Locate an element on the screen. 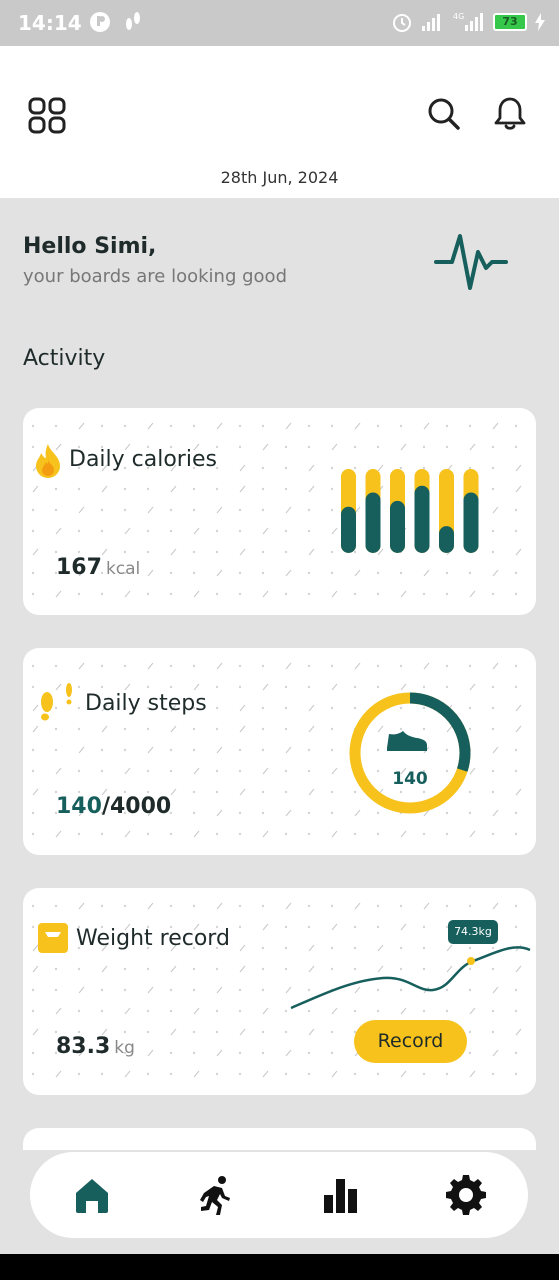 The width and height of the screenshot is (559, 1280). signal-4g-icon: 4G is located at coordinates (468, 21).